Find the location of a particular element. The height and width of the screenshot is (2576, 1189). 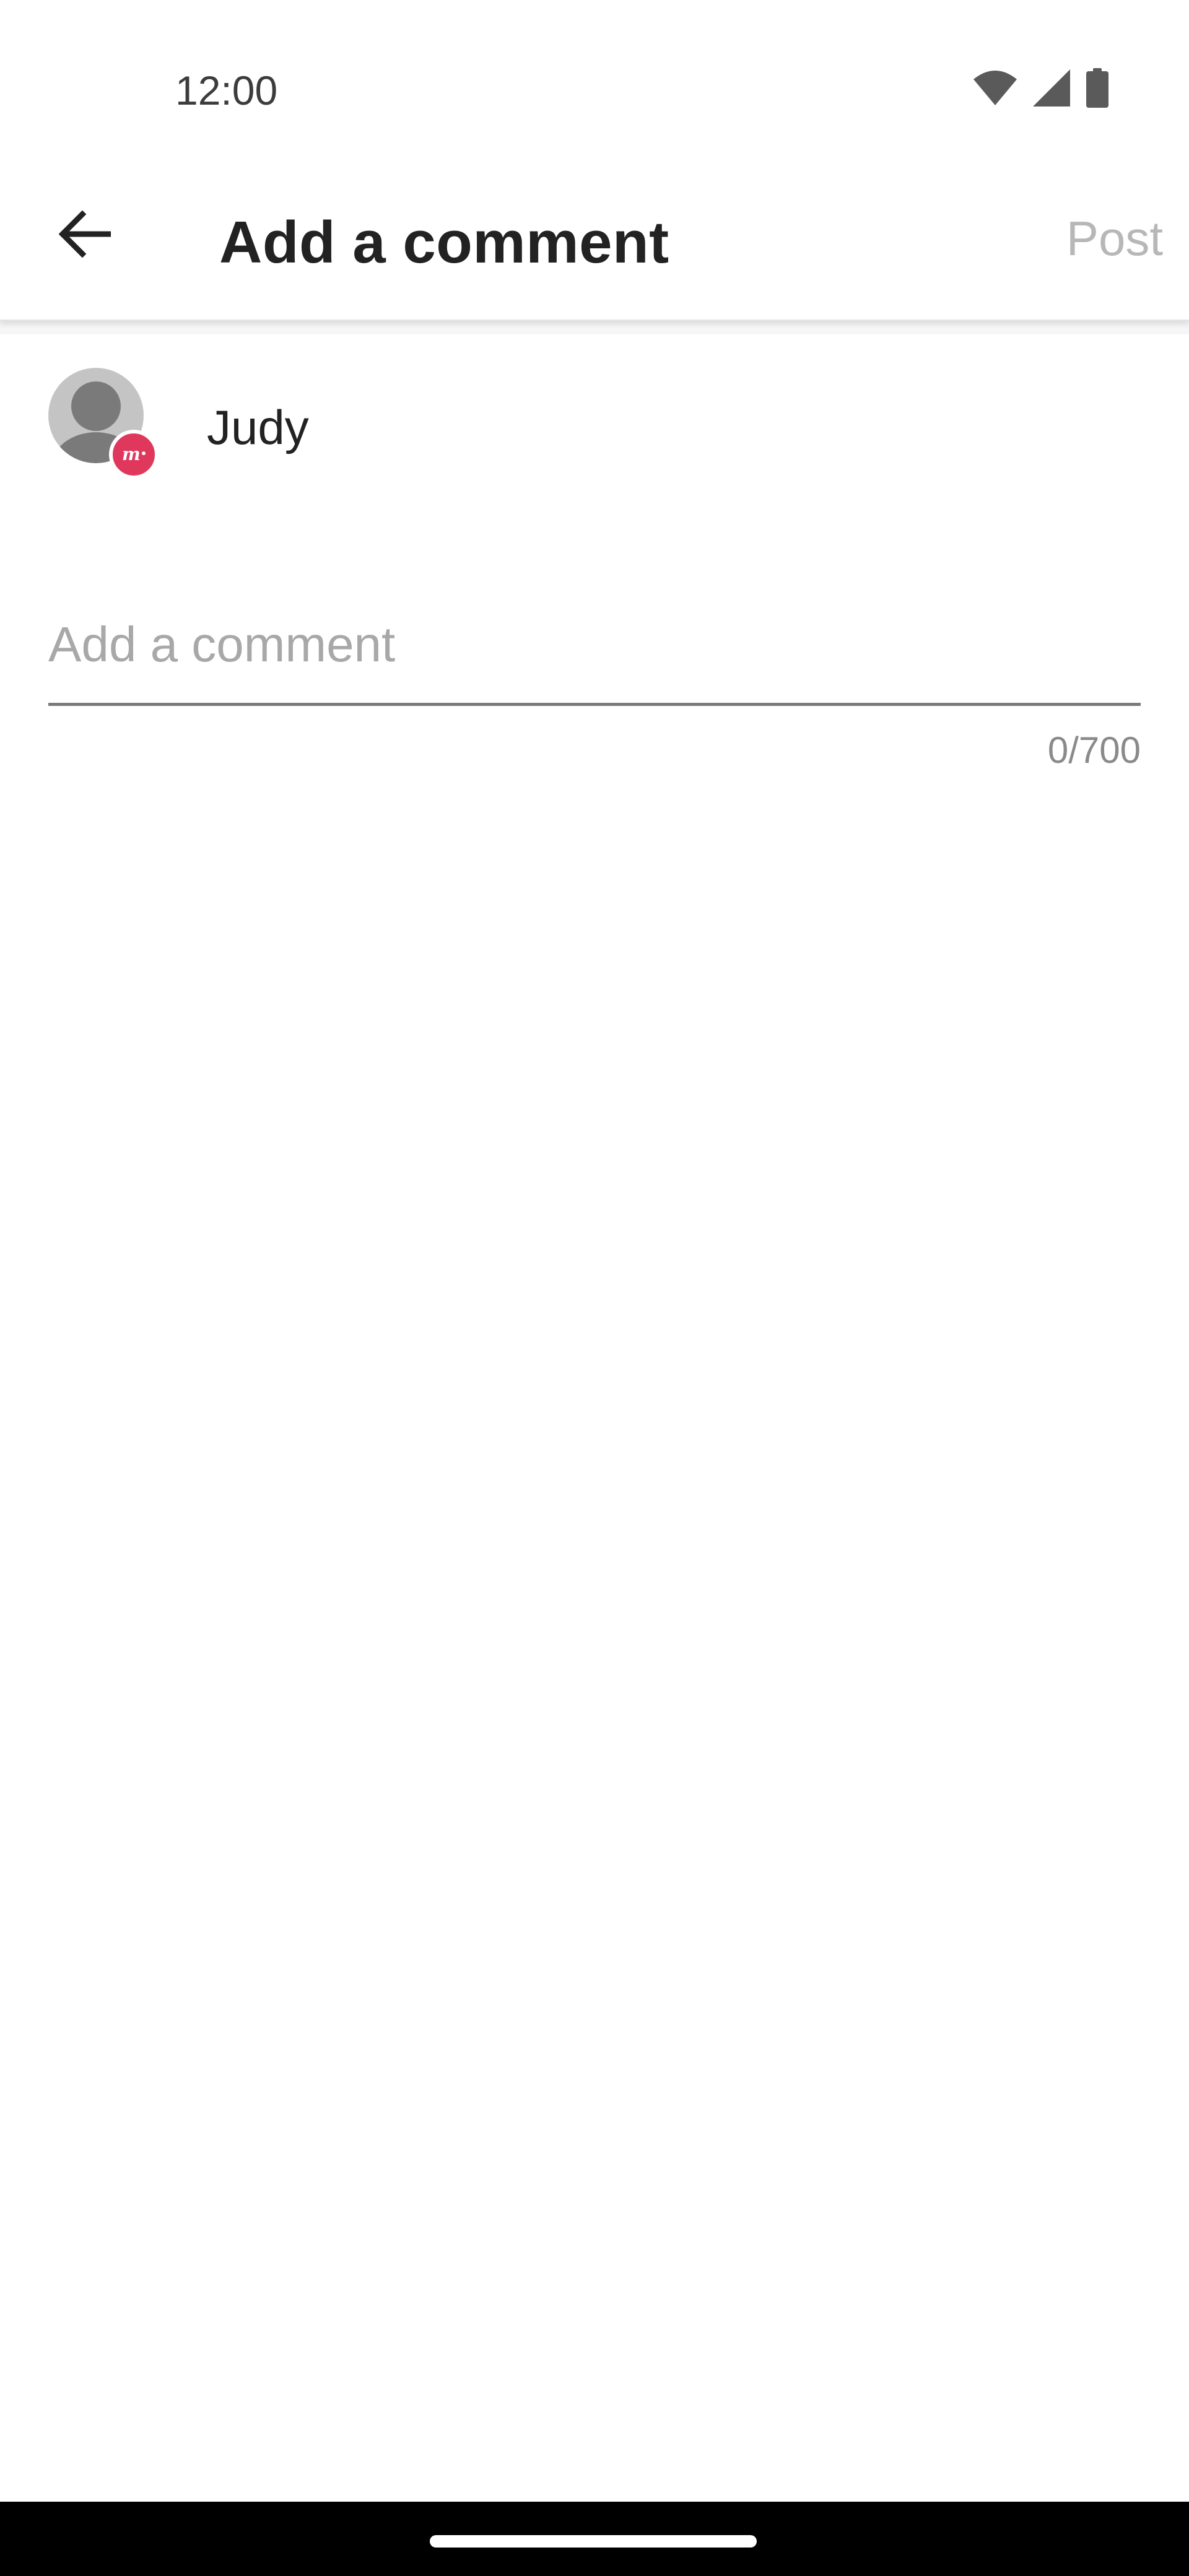

character-counter: 0/700 is located at coordinates (1094, 750).